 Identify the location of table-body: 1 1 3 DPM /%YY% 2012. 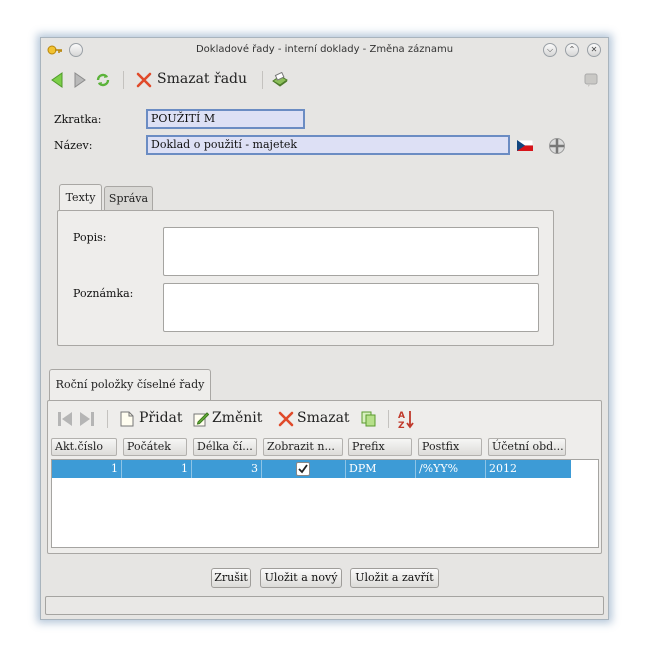
(325, 503).